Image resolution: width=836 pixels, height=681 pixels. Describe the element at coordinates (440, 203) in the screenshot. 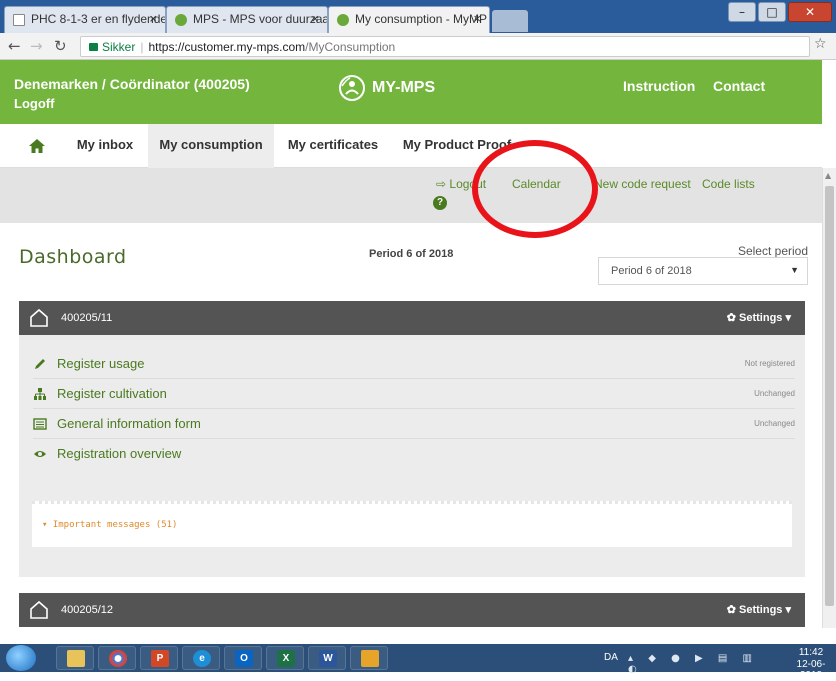

I see `help-icon: ?` at that location.